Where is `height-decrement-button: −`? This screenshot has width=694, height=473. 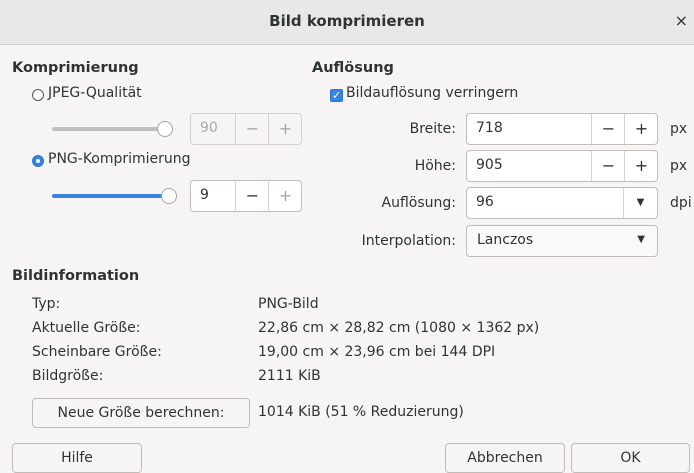
height-decrement-button: − is located at coordinates (608, 166).